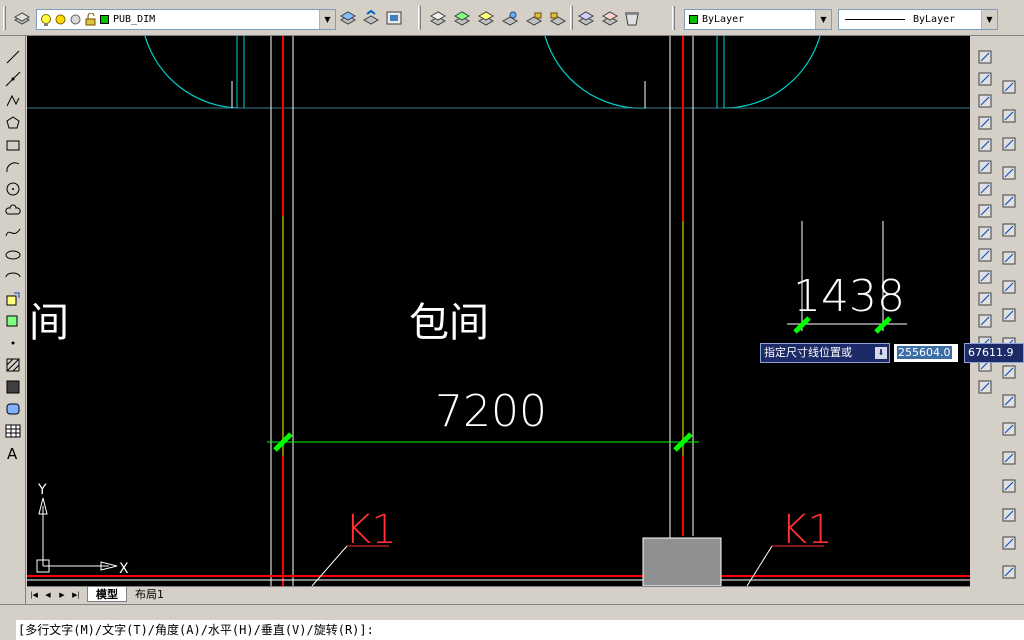  I want to click on trim-icon, so click(985, 255).